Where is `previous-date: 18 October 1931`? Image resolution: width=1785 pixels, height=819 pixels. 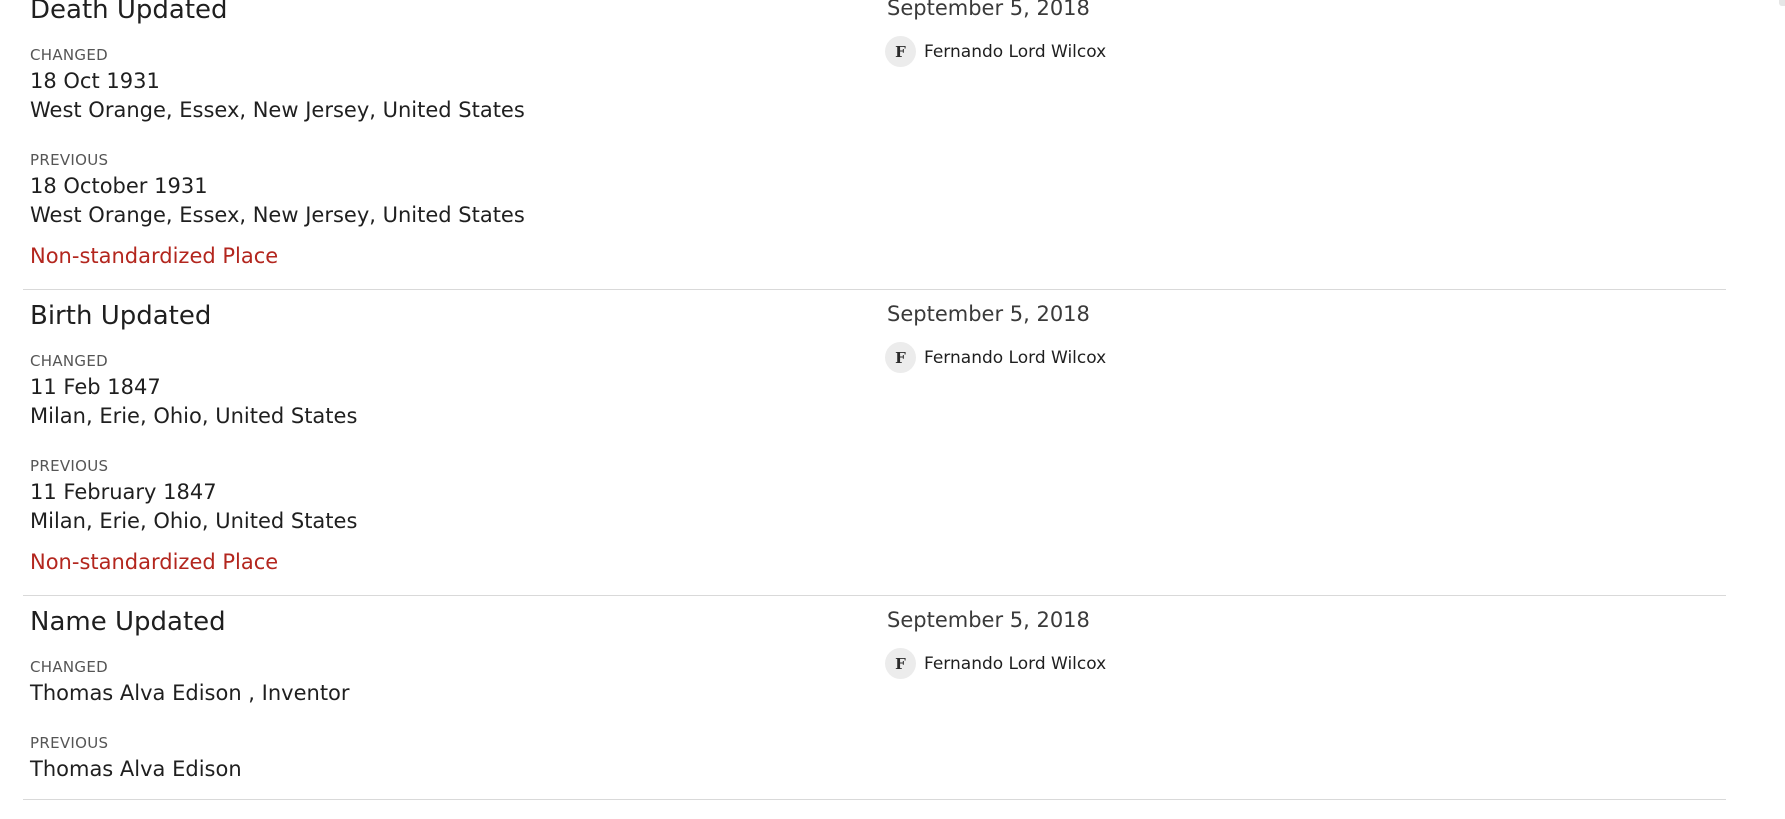 previous-date: 18 October 1931 is located at coordinates (119, 186).